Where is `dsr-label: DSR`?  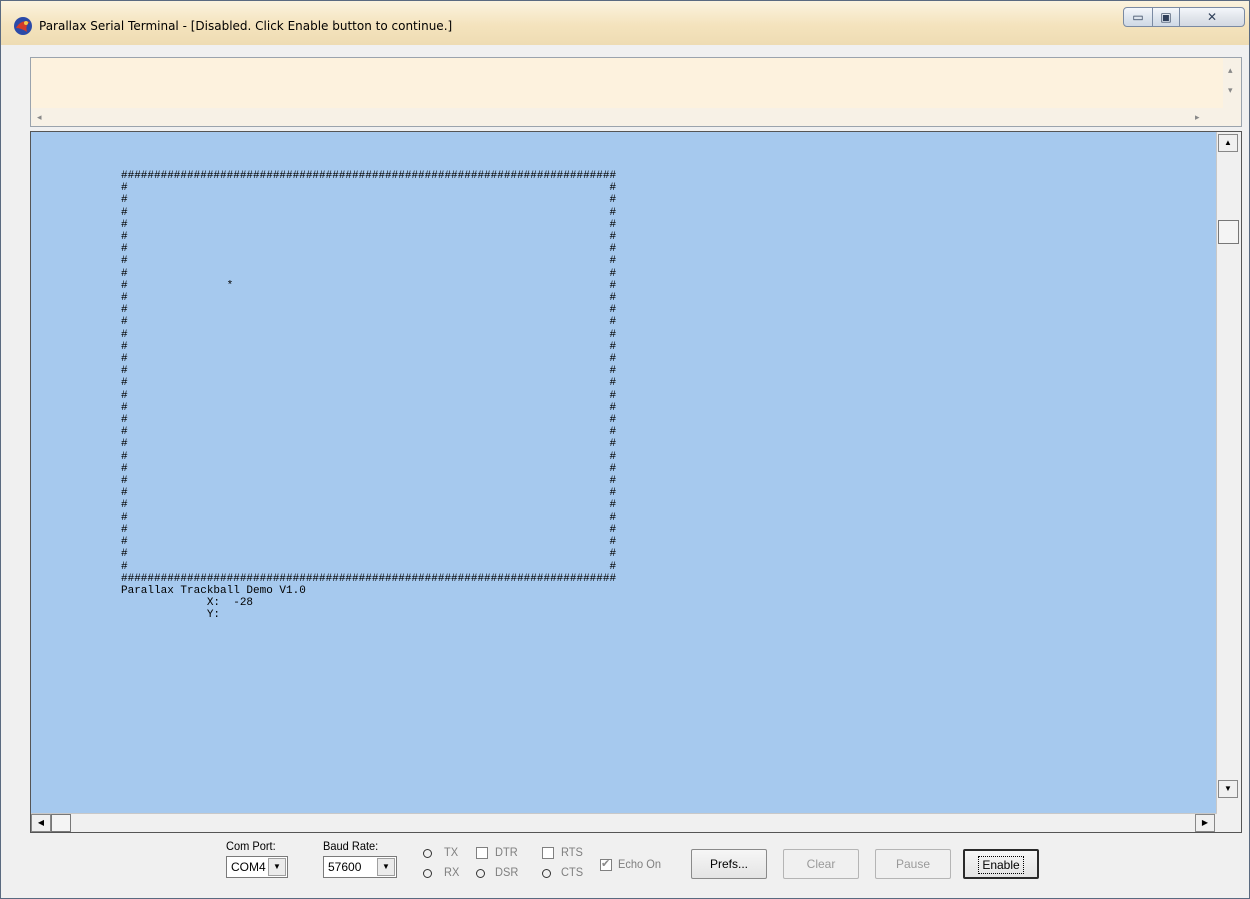 dsr-label: DSR is located at coordinates (507, 872).